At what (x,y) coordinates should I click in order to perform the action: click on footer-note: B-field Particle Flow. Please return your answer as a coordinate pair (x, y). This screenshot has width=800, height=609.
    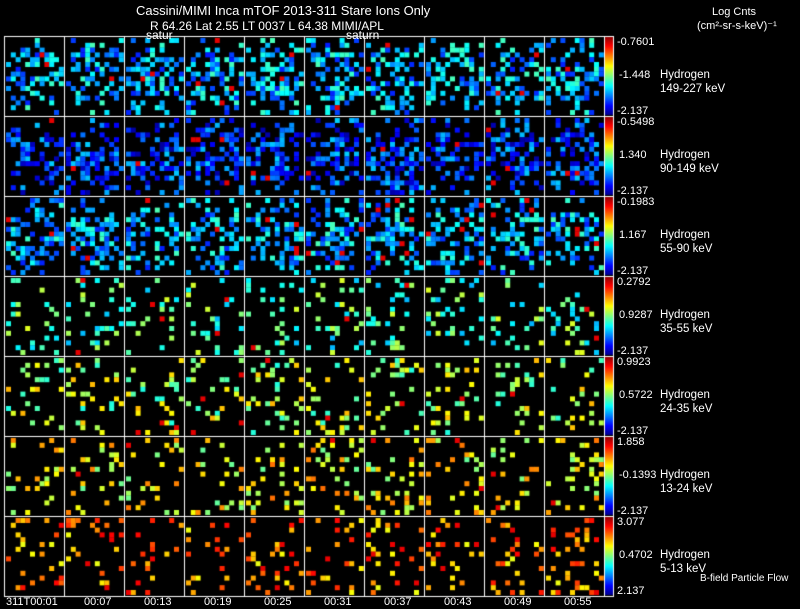
    Looking at the image, I should click on (744, 578).